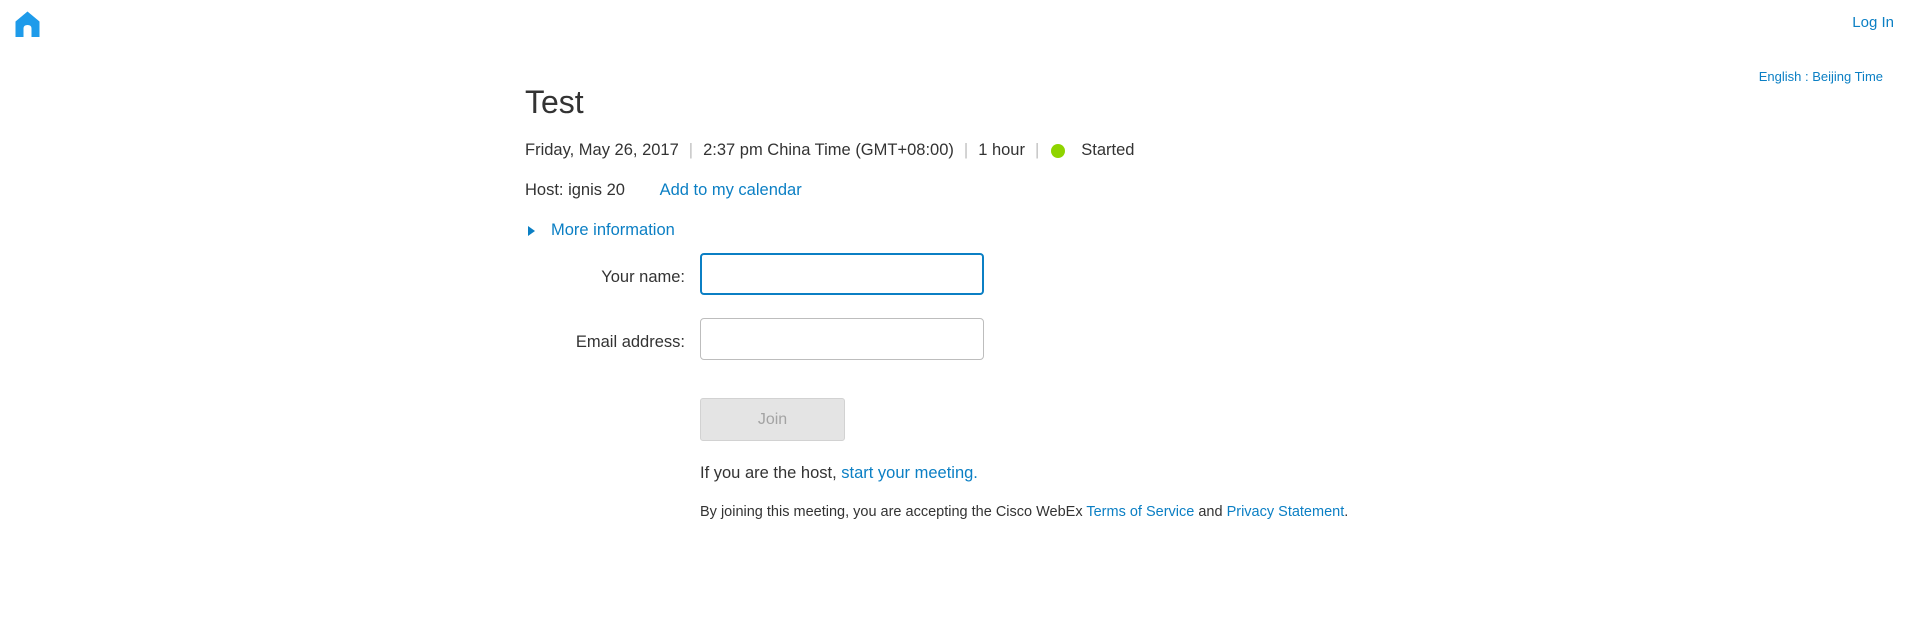 The width and height of the screenshot is (1916, 637). Describe the element at coordinates (613, 230) in the screenshot. I see `more-information-label: More information` at that location.